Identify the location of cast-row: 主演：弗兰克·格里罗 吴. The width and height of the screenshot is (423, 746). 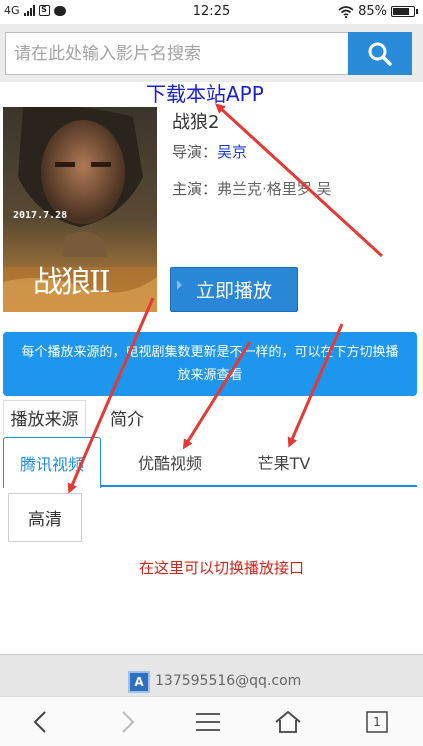
(252, 188).